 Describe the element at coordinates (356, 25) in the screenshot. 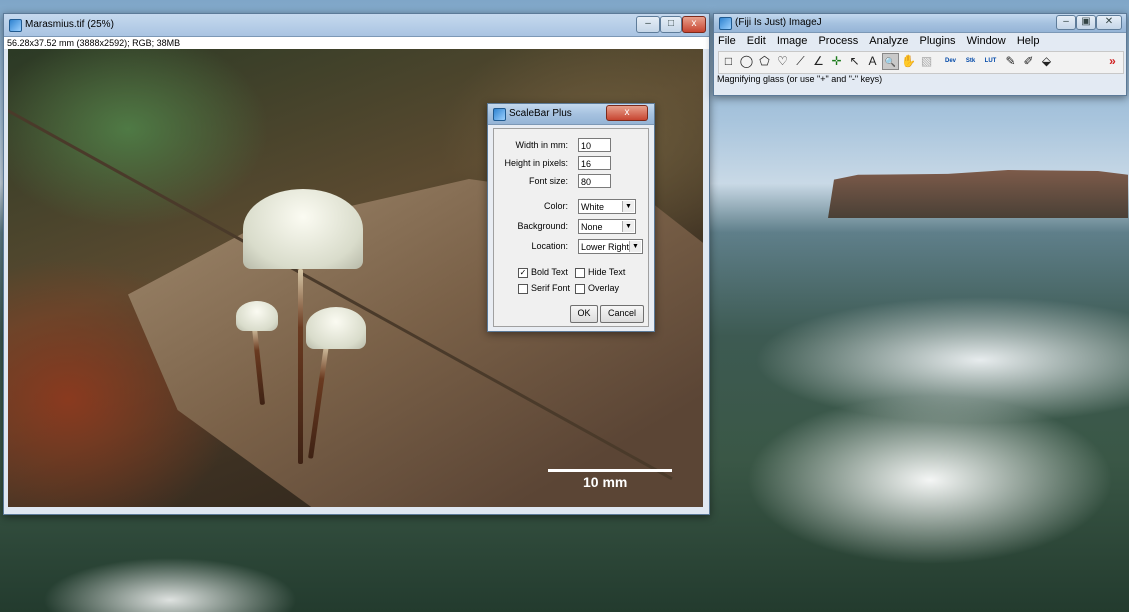

I see `image-window-titlebar: Marasmius.tif (25%) – □ x` at that location.